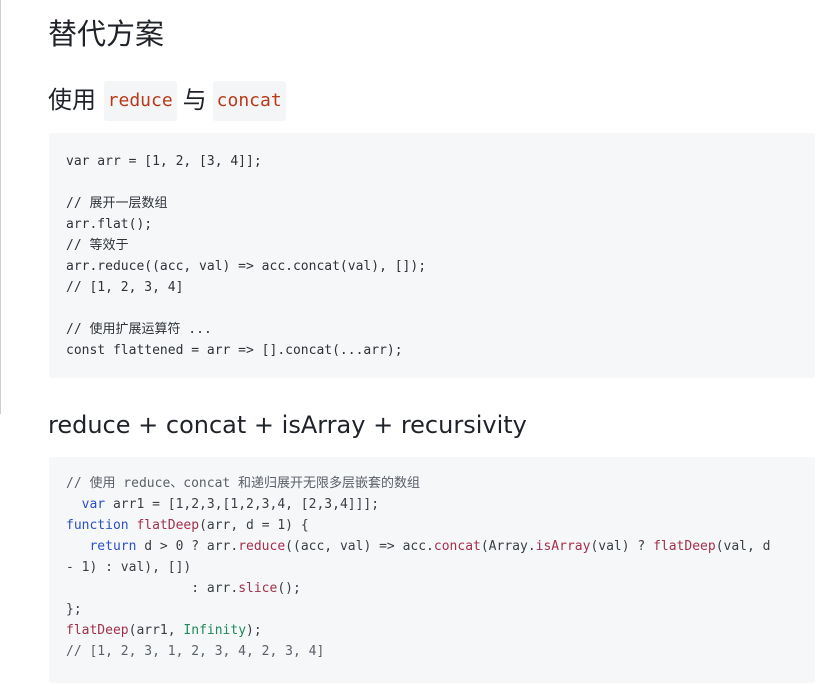  Describe the element at coordinates (242, 504) in the screenshot. I see `code-text: arr1 = [1,2,3,[1,2,3,4, [2,3,4]]];` at that location.